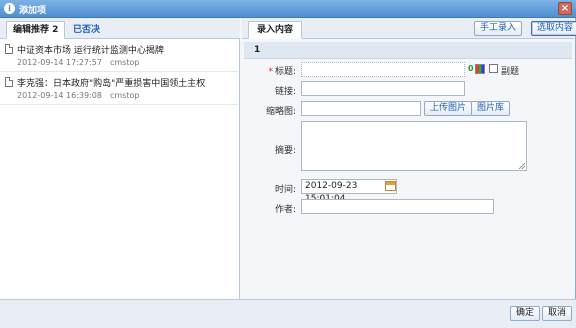 This screenshot has width=576, height=328. What do you see at coordinates (480, 69) in the screenshot?
I see `color-picker-icon` at bounding box center [480, 69].